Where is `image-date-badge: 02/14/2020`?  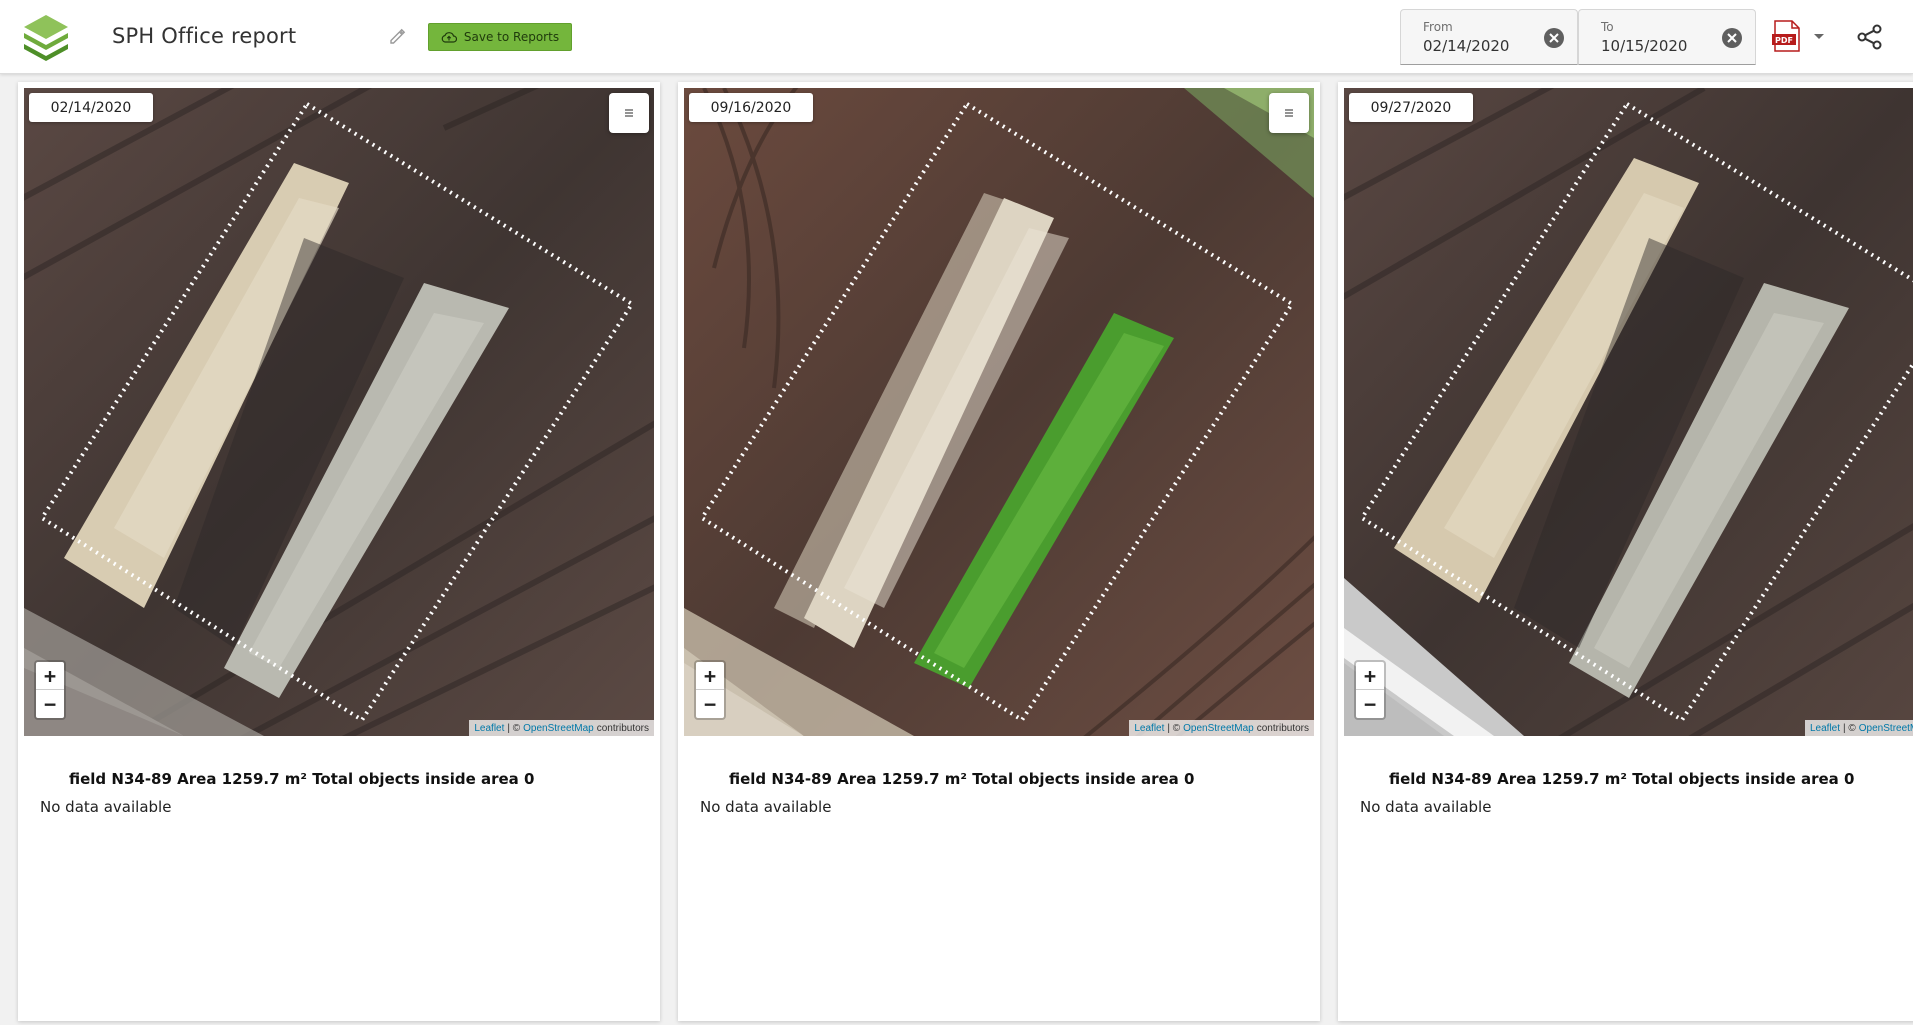 image-date-badge: 02/14/2020 is located at coordinates (91, 107).